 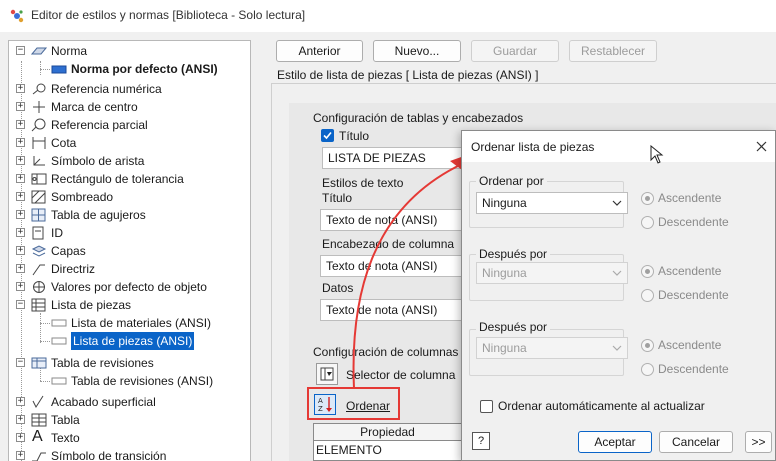 I want to click on tree-item-directriz: + Directriz, so click(x=129, y=269).